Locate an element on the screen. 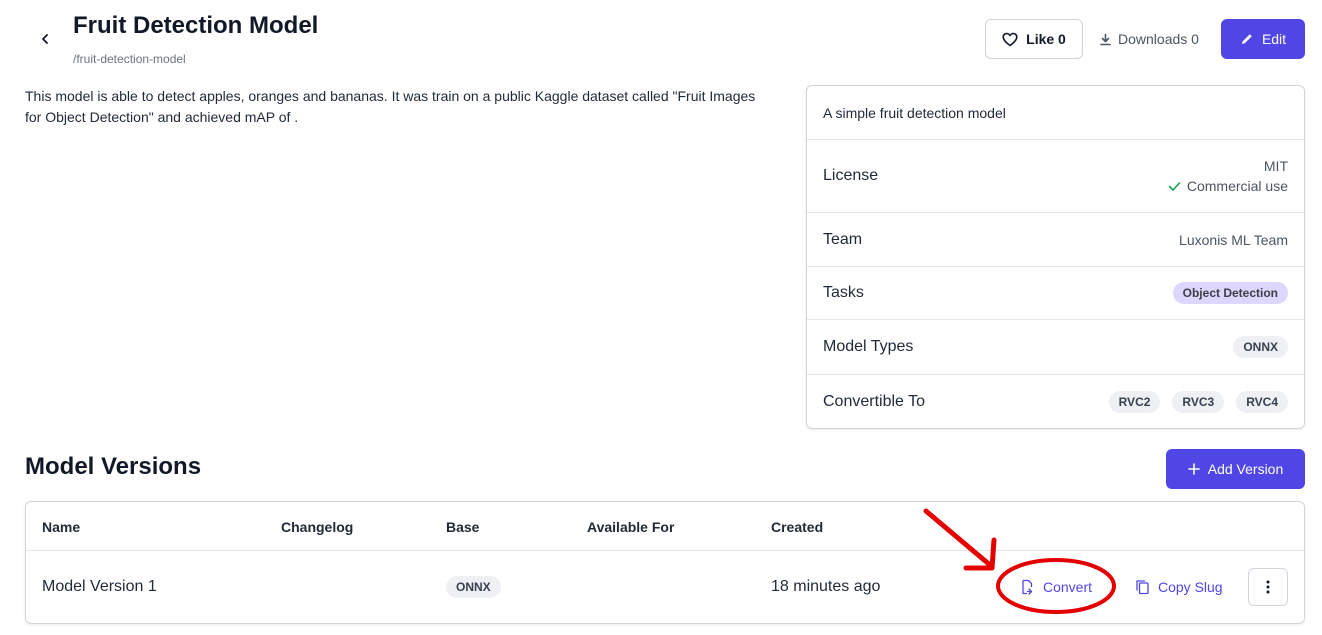 Image resolution: width=1322 pixels, height=635 pixels. heart-icon is located at coordinates (1010, 39).